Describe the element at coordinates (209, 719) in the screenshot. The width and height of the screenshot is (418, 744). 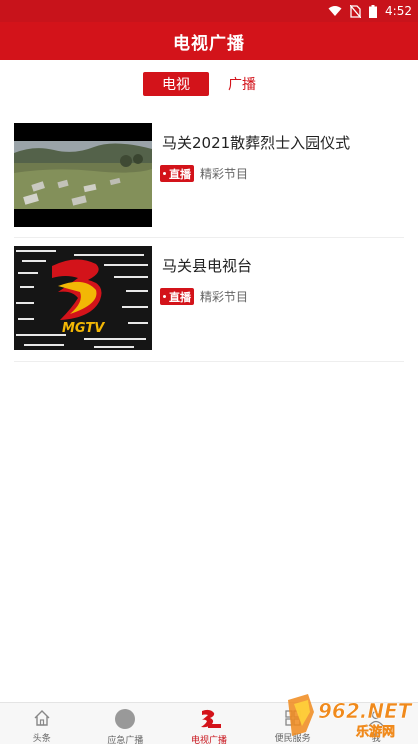
I see `mgtv-icon` at that location.